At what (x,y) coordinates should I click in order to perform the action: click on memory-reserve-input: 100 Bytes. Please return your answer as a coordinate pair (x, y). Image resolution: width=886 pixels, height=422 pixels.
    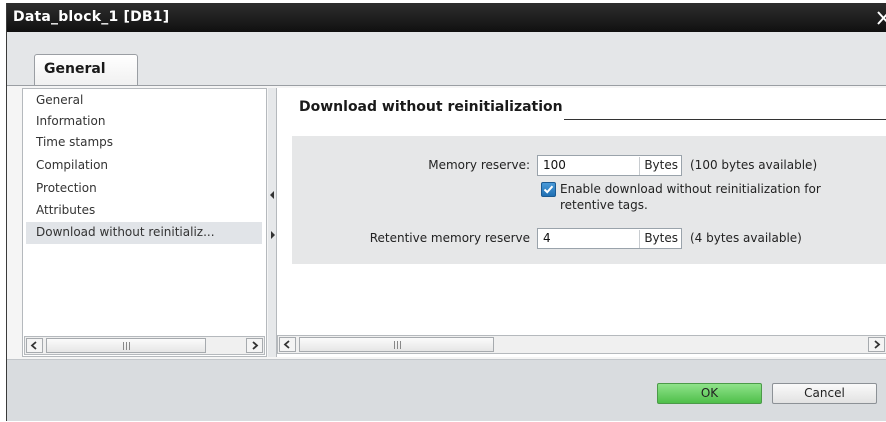
    Looking at the image, I should click on (609, 165).